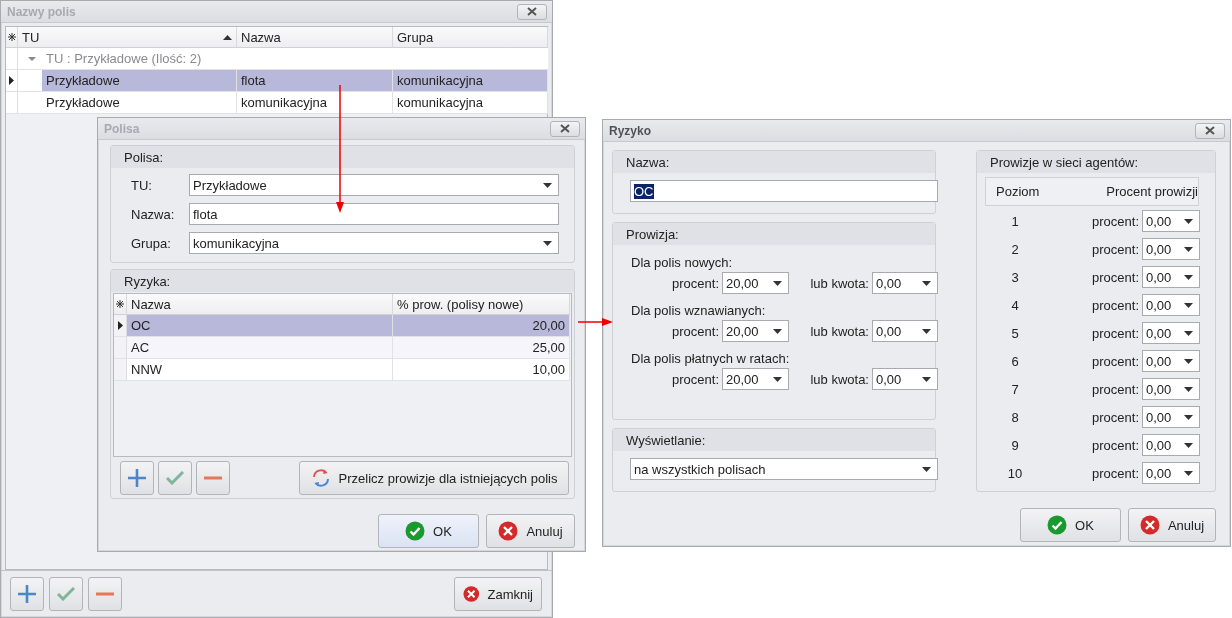 The width and height of the screenshot is (1232, 618). Describe the element at coordinates (1015, 473) in the screenshot. I see `level-number: 10` at that location.